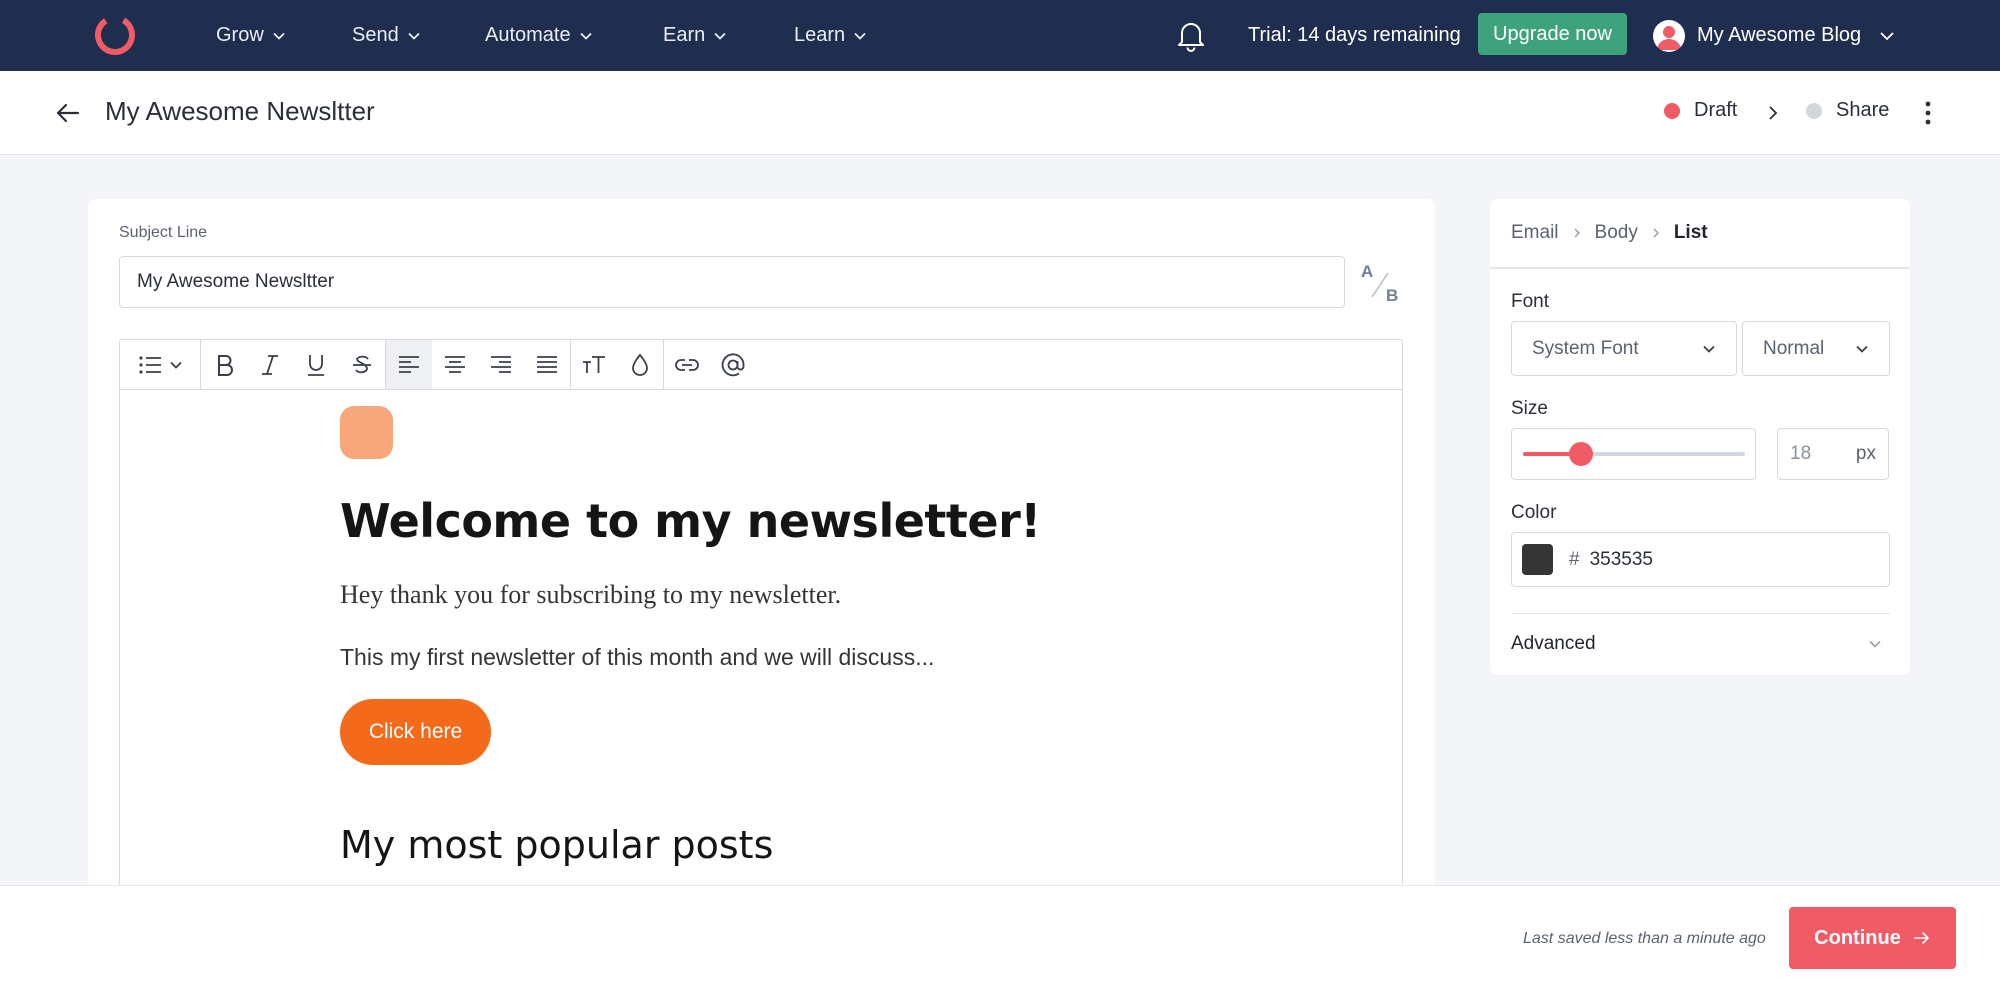 This screenshot has height=987, width=2000. Describe the element at coordinates (1863, 110) in the screenshot. I see `share-label: Share` at that location.